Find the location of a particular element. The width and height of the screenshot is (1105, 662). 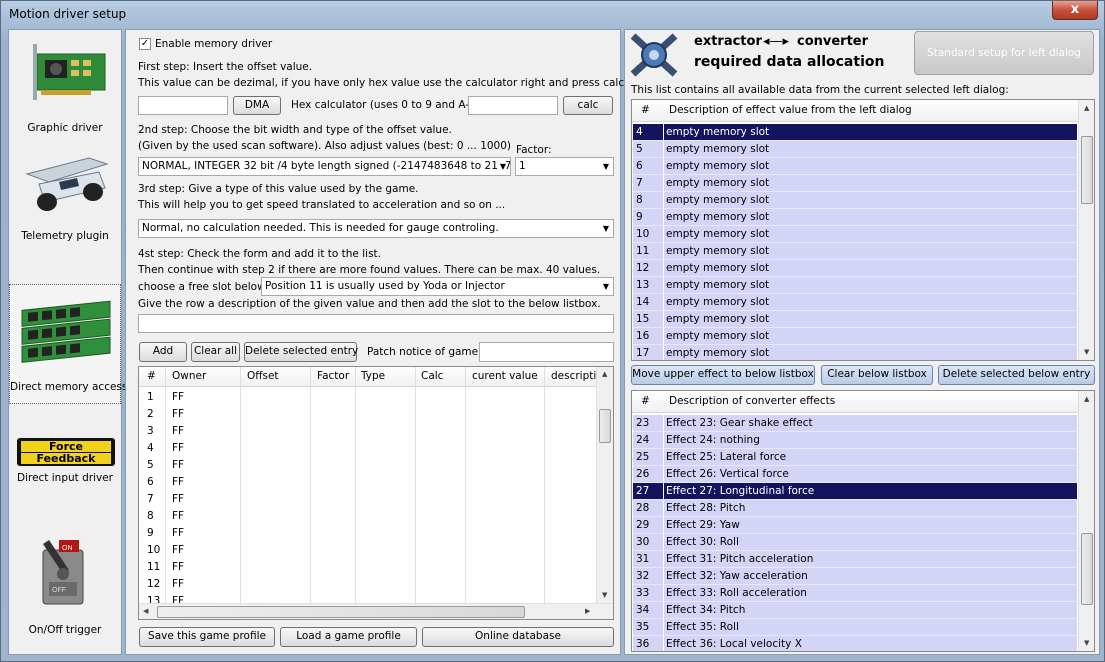

list-item: 4 empty memory slot is located at coordinates (855, 132).